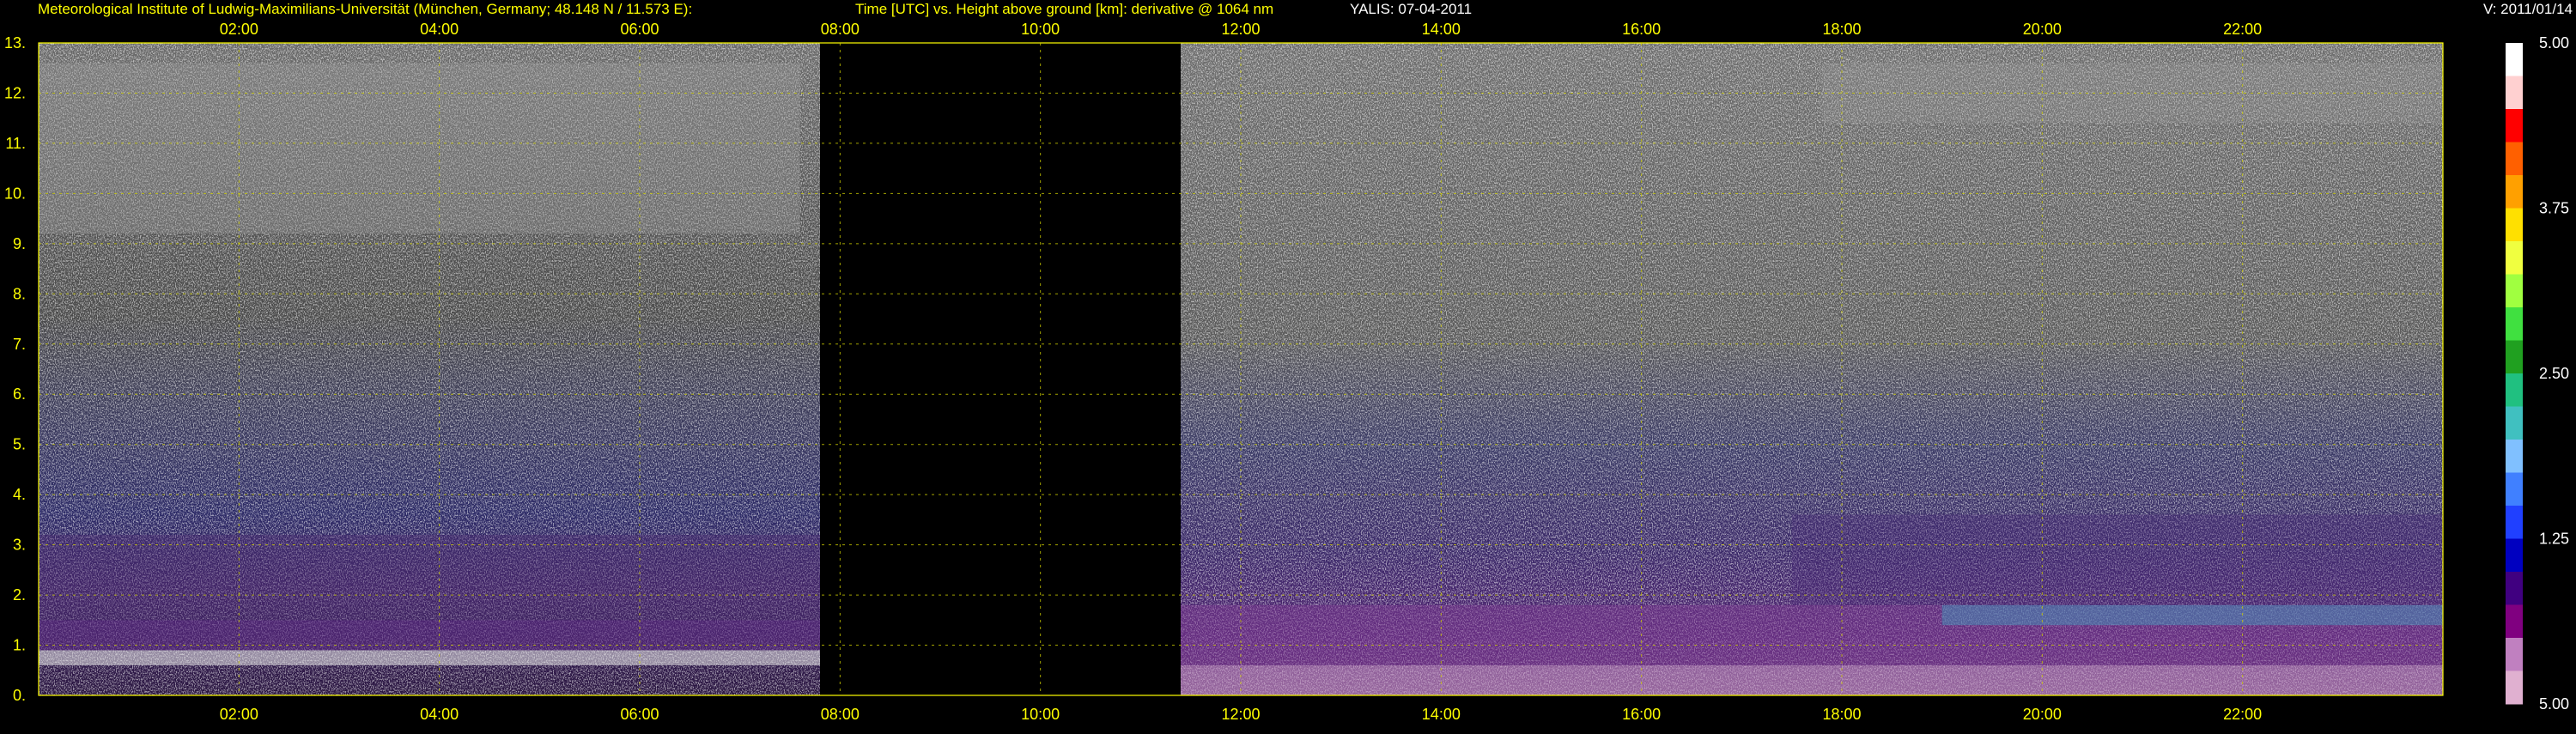 Image resolution: width=2576 pixels, height=734 pixels. Describe the element at coordinates (2528, 9) in the screenshot. I see `header-version: V: 2011/01/14` at that location.